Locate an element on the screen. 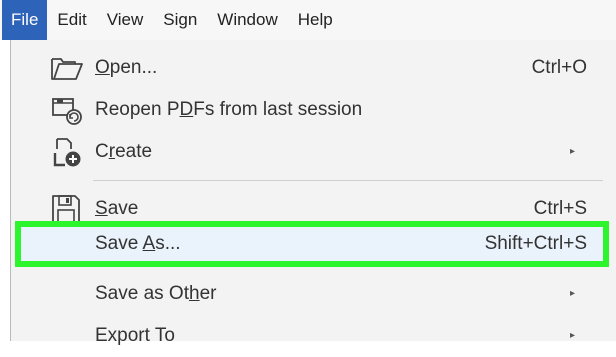 This screenshot has width=616, height=357. menu-item-label: Export To is located at coordinates (135, 335).